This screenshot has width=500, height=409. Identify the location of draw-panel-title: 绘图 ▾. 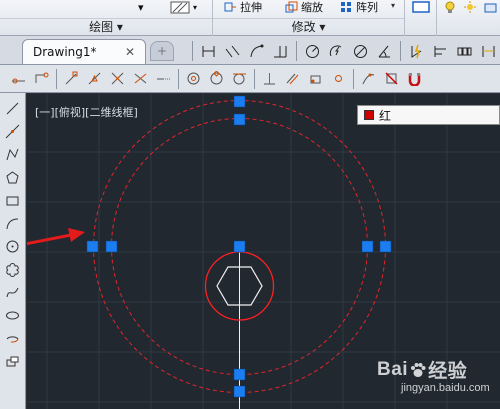
(106, 26).